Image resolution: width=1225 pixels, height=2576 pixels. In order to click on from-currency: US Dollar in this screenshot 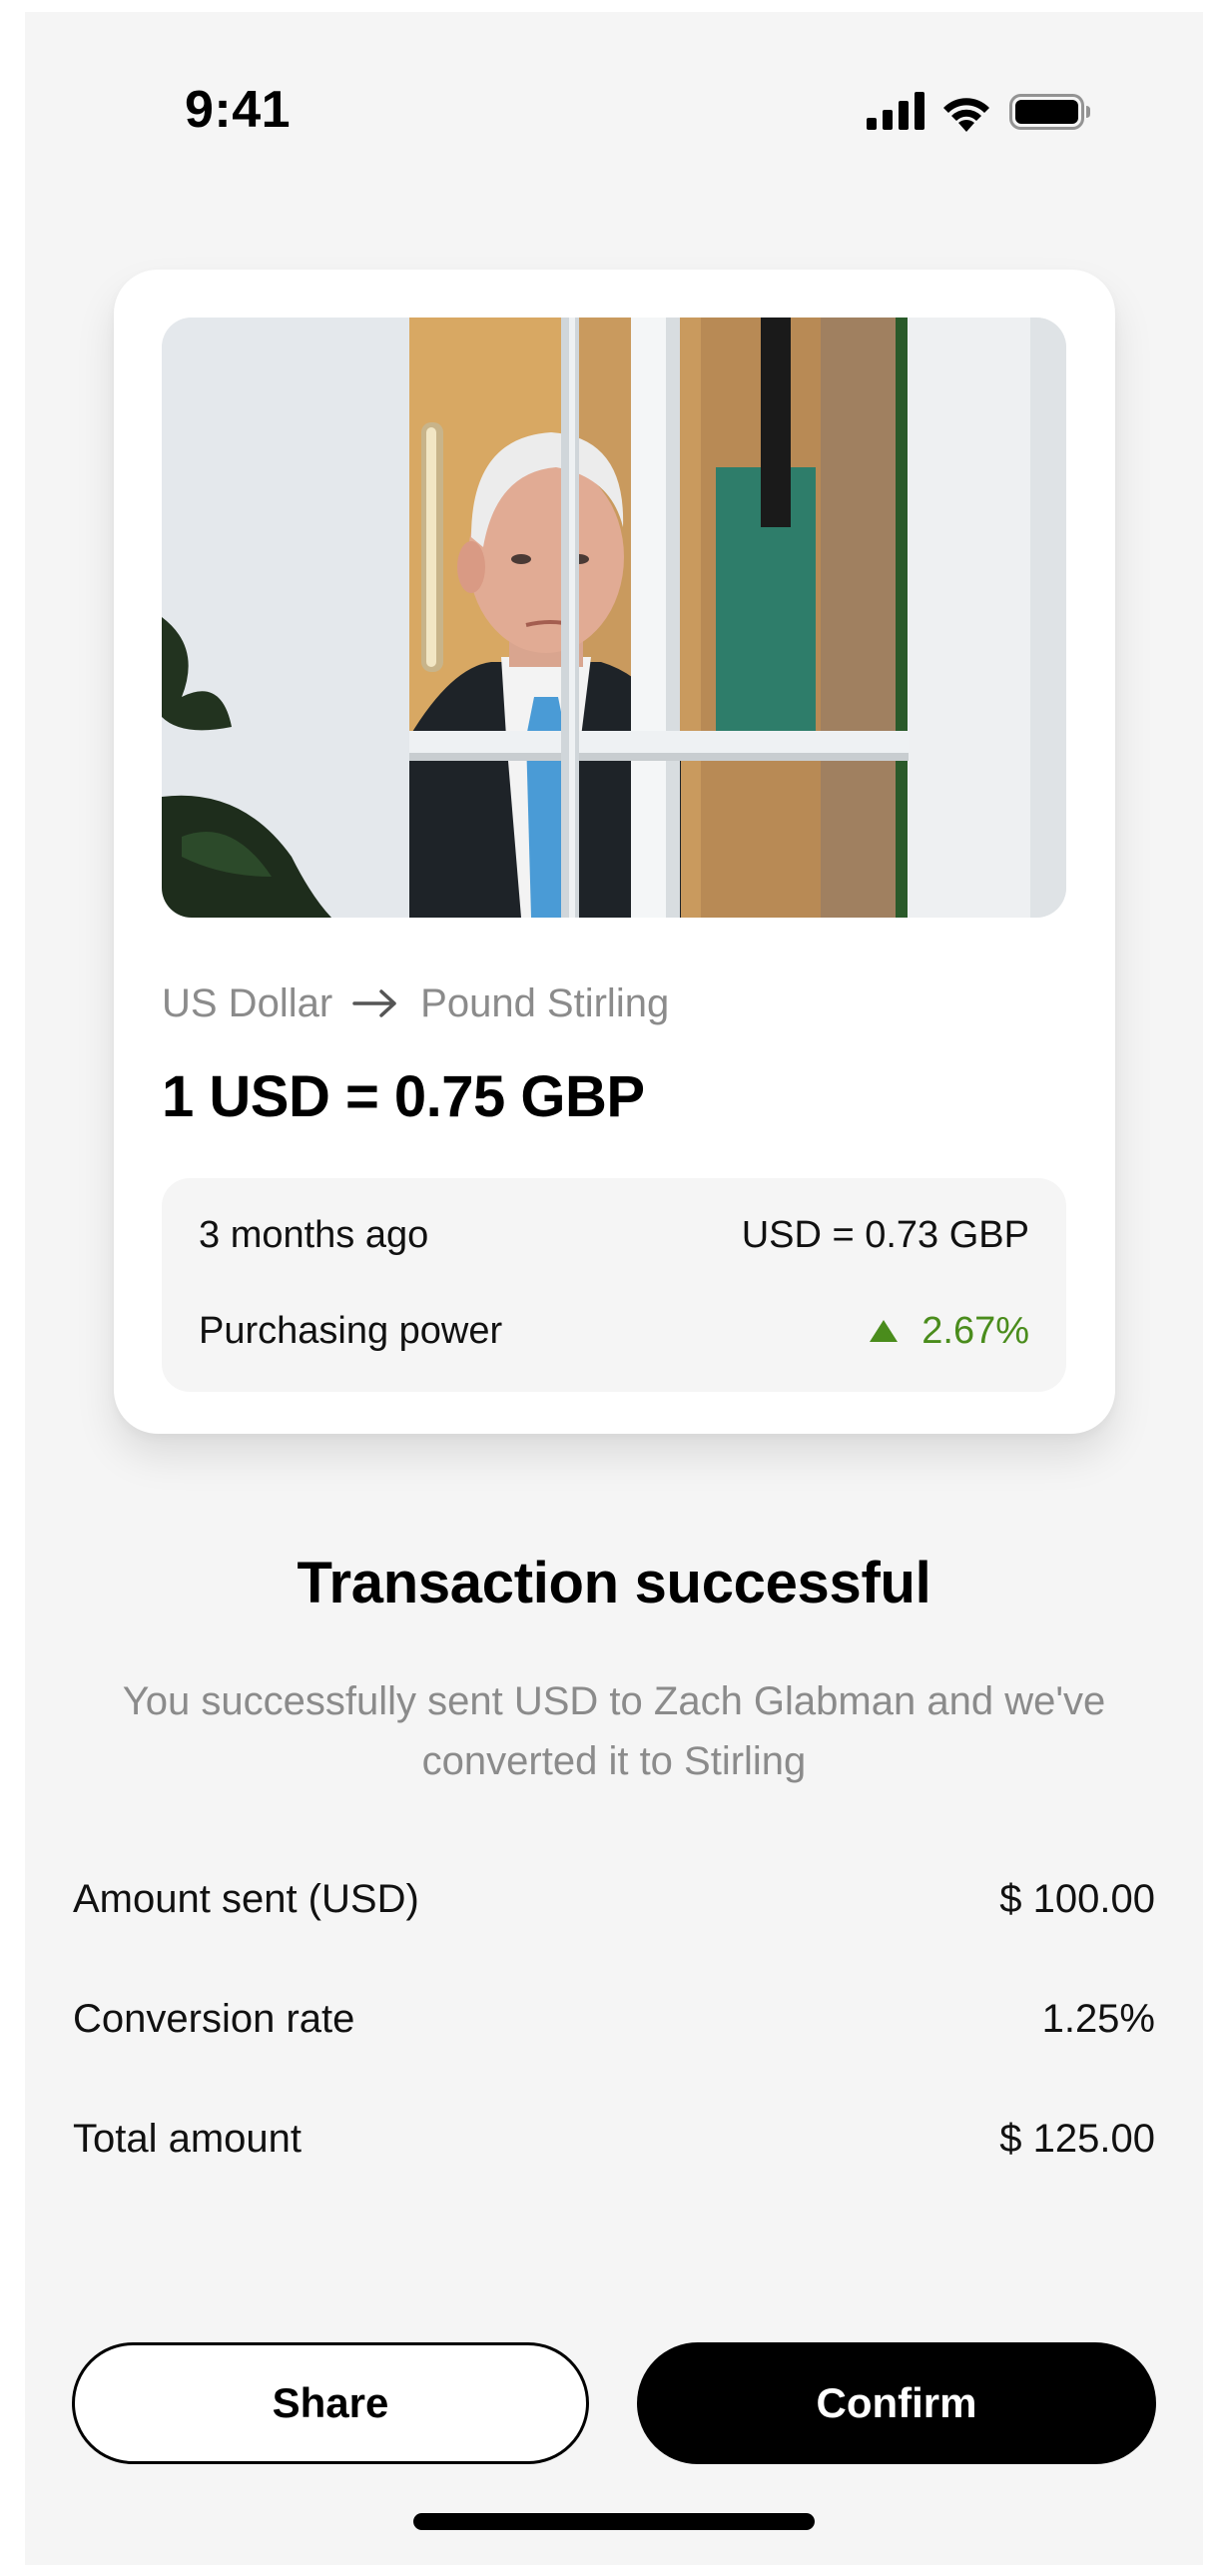, I will do `click(247, 1002)`.